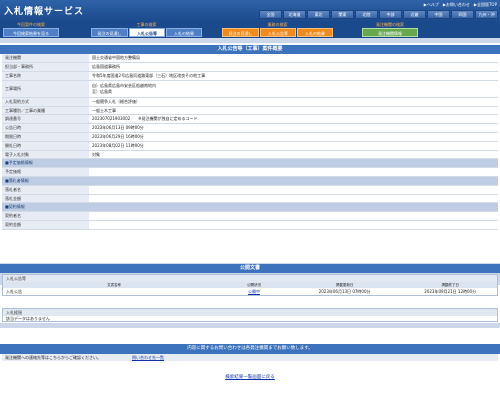 The height and width of the screenshot is (418, 500). Describe the element at coordinates (270, 14) in the screenshot. I see `region-tab-national: 全国` at that location.